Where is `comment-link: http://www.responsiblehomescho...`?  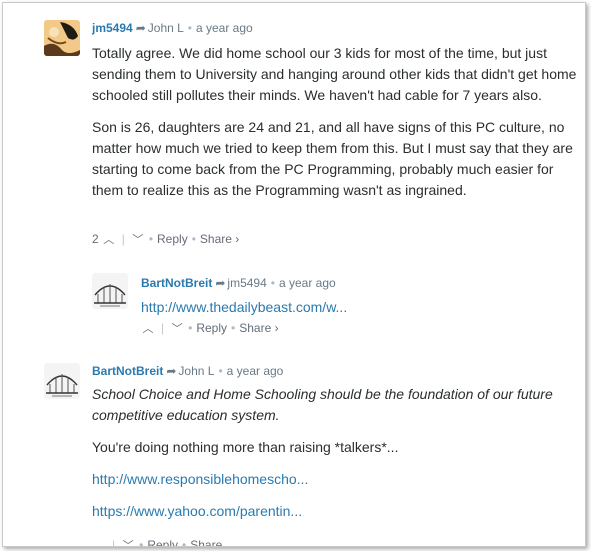
comment-link: http://www.responsiblehomescho... is located at coordinates (200, 479).